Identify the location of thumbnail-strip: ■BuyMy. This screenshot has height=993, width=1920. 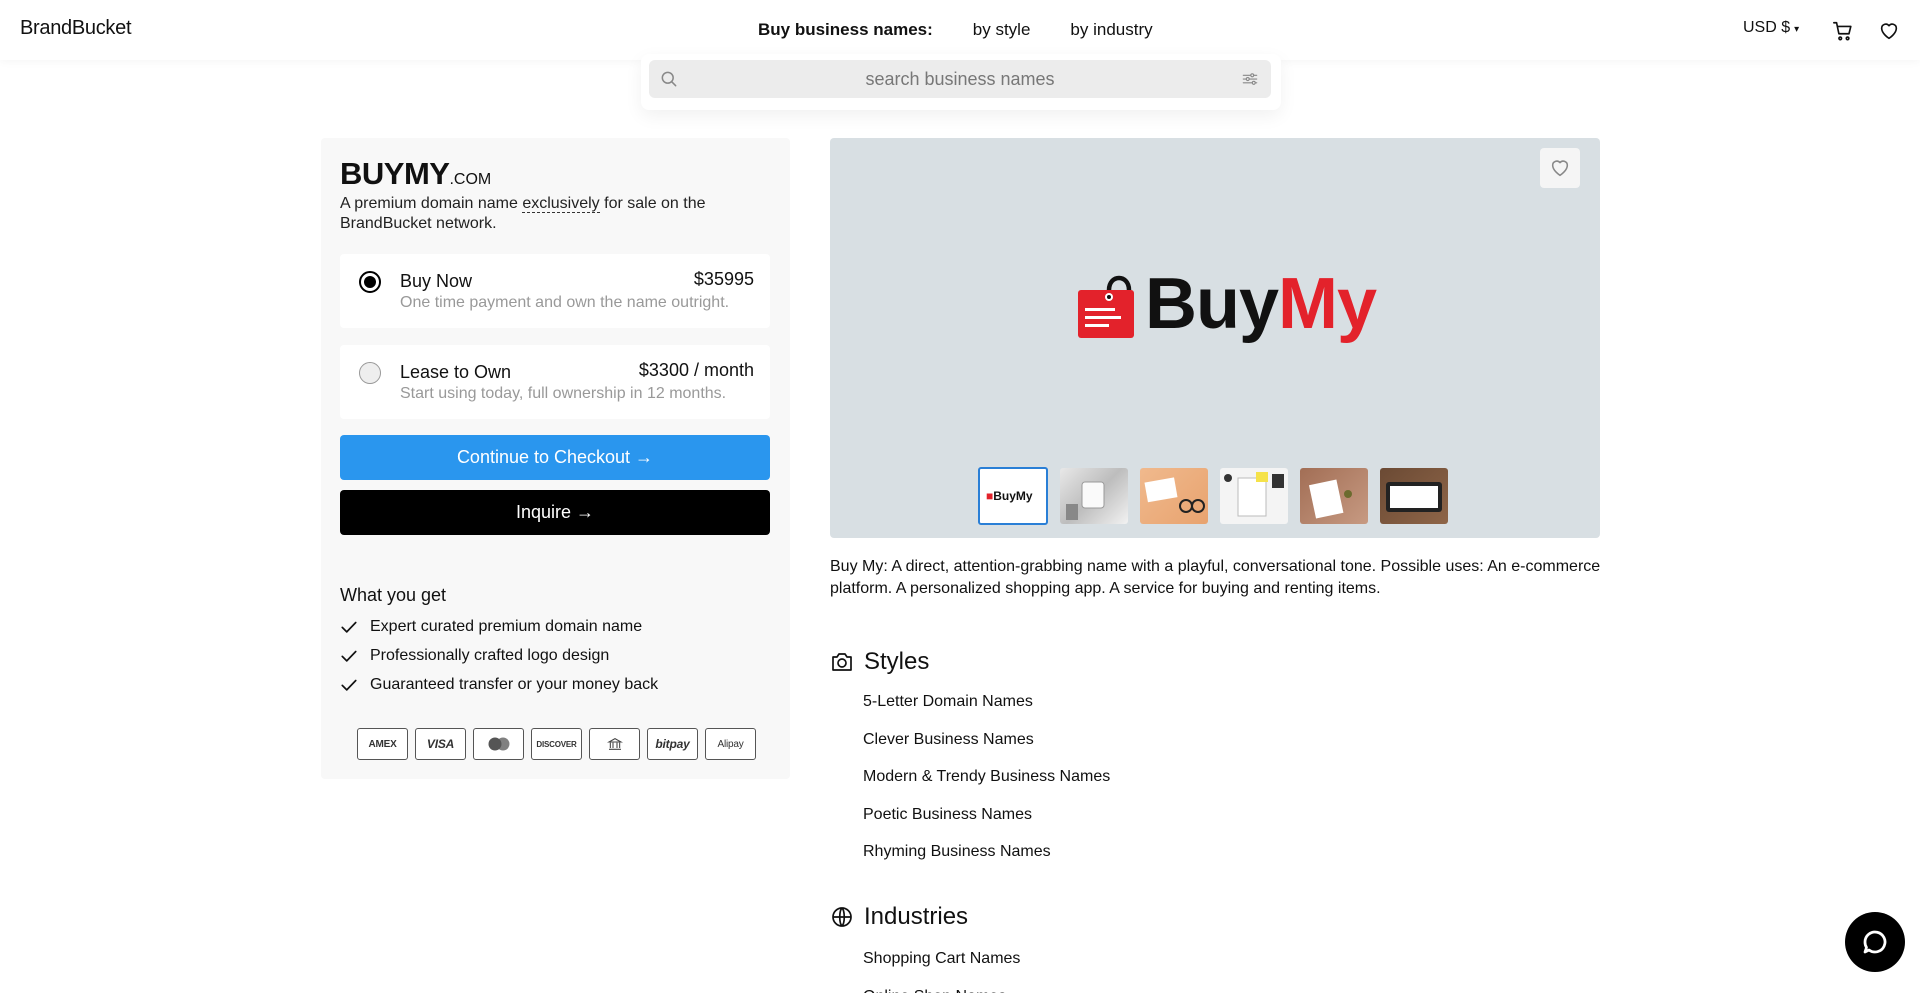
(1213, 496).